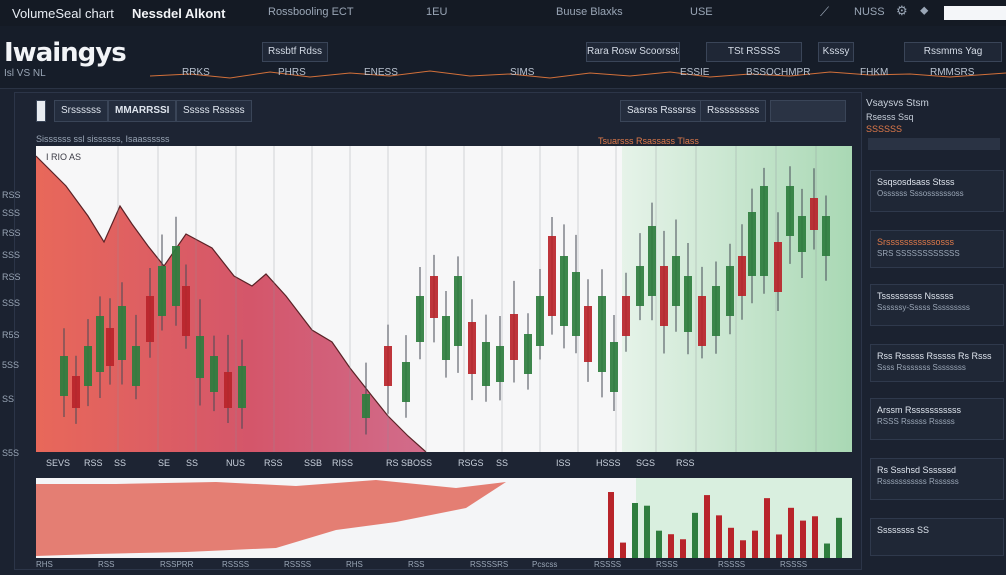 Image resolution: width=1006 pixels, height=575 pixels. Describe the element at coordinates (937, 479) in the screenshot. I see `watch-card: Rs Ssshsd Ssssssd Rsssssssssss Rssssss` at that location.